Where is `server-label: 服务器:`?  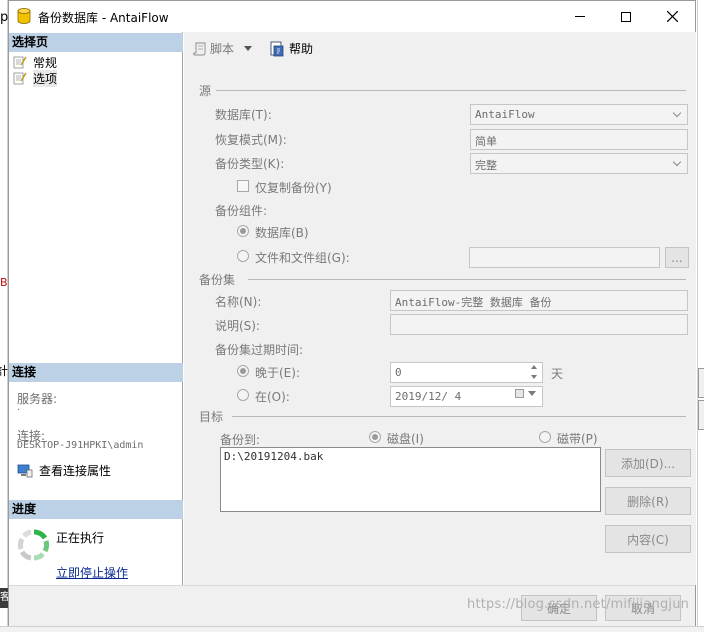 server-label: 服务器: is located at coordinates (37, 399).